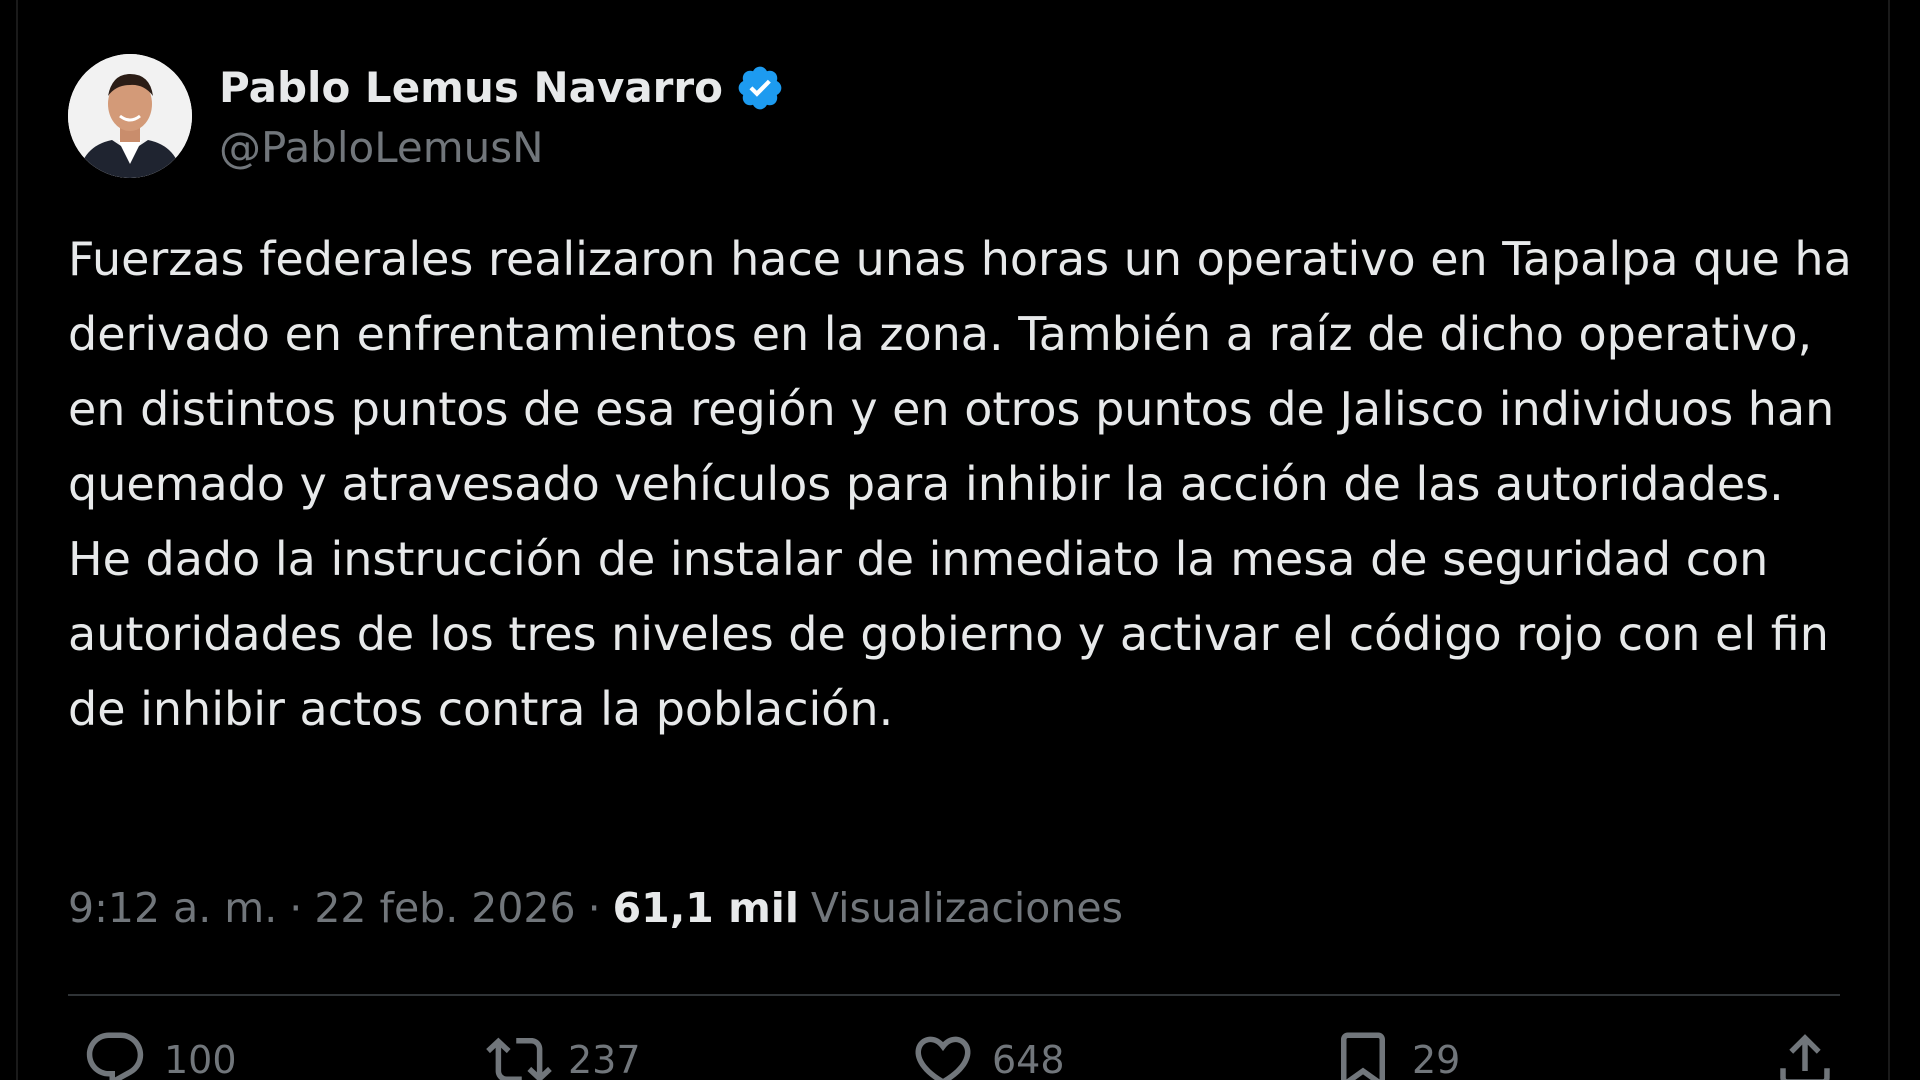 The width and height of the screenshot is (1920, 1080). What do you see at coordinates (1363, 1056) in the screenshot?
I see `bookmark-icon` at bounding box center [1363, 1056].